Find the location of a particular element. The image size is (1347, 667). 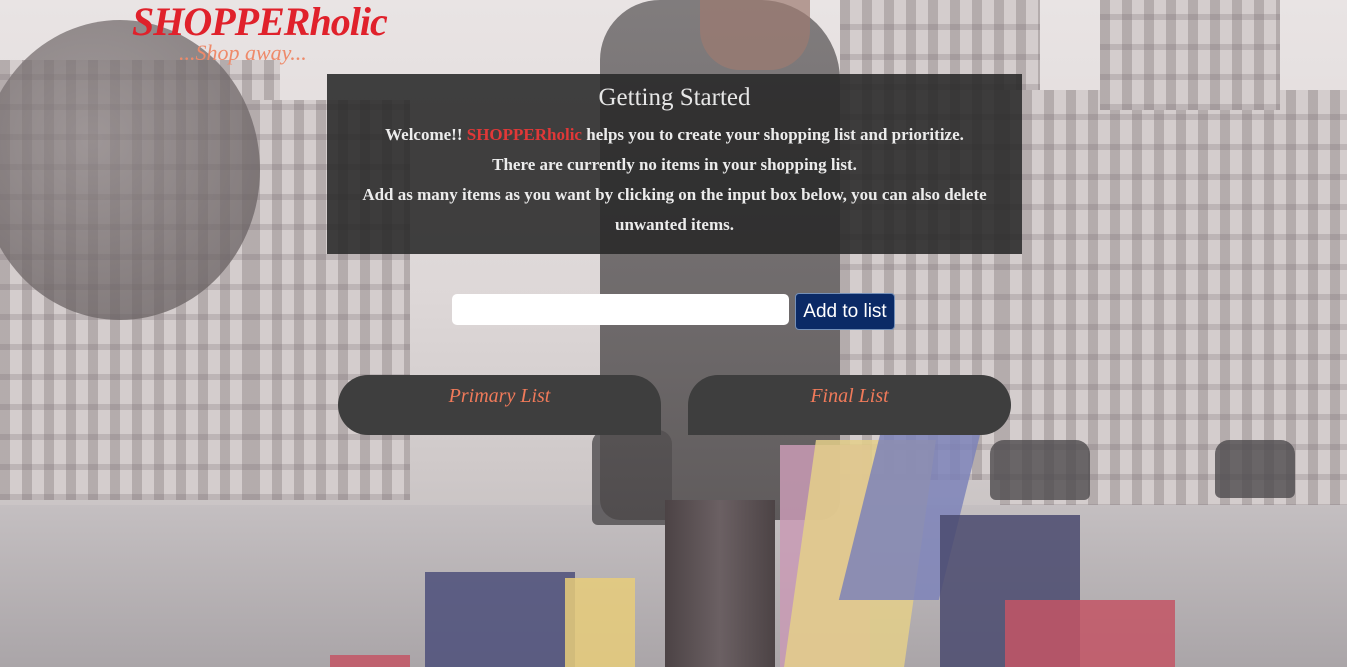

panel-heading: Getting Started is located at coordinates (674, 97).